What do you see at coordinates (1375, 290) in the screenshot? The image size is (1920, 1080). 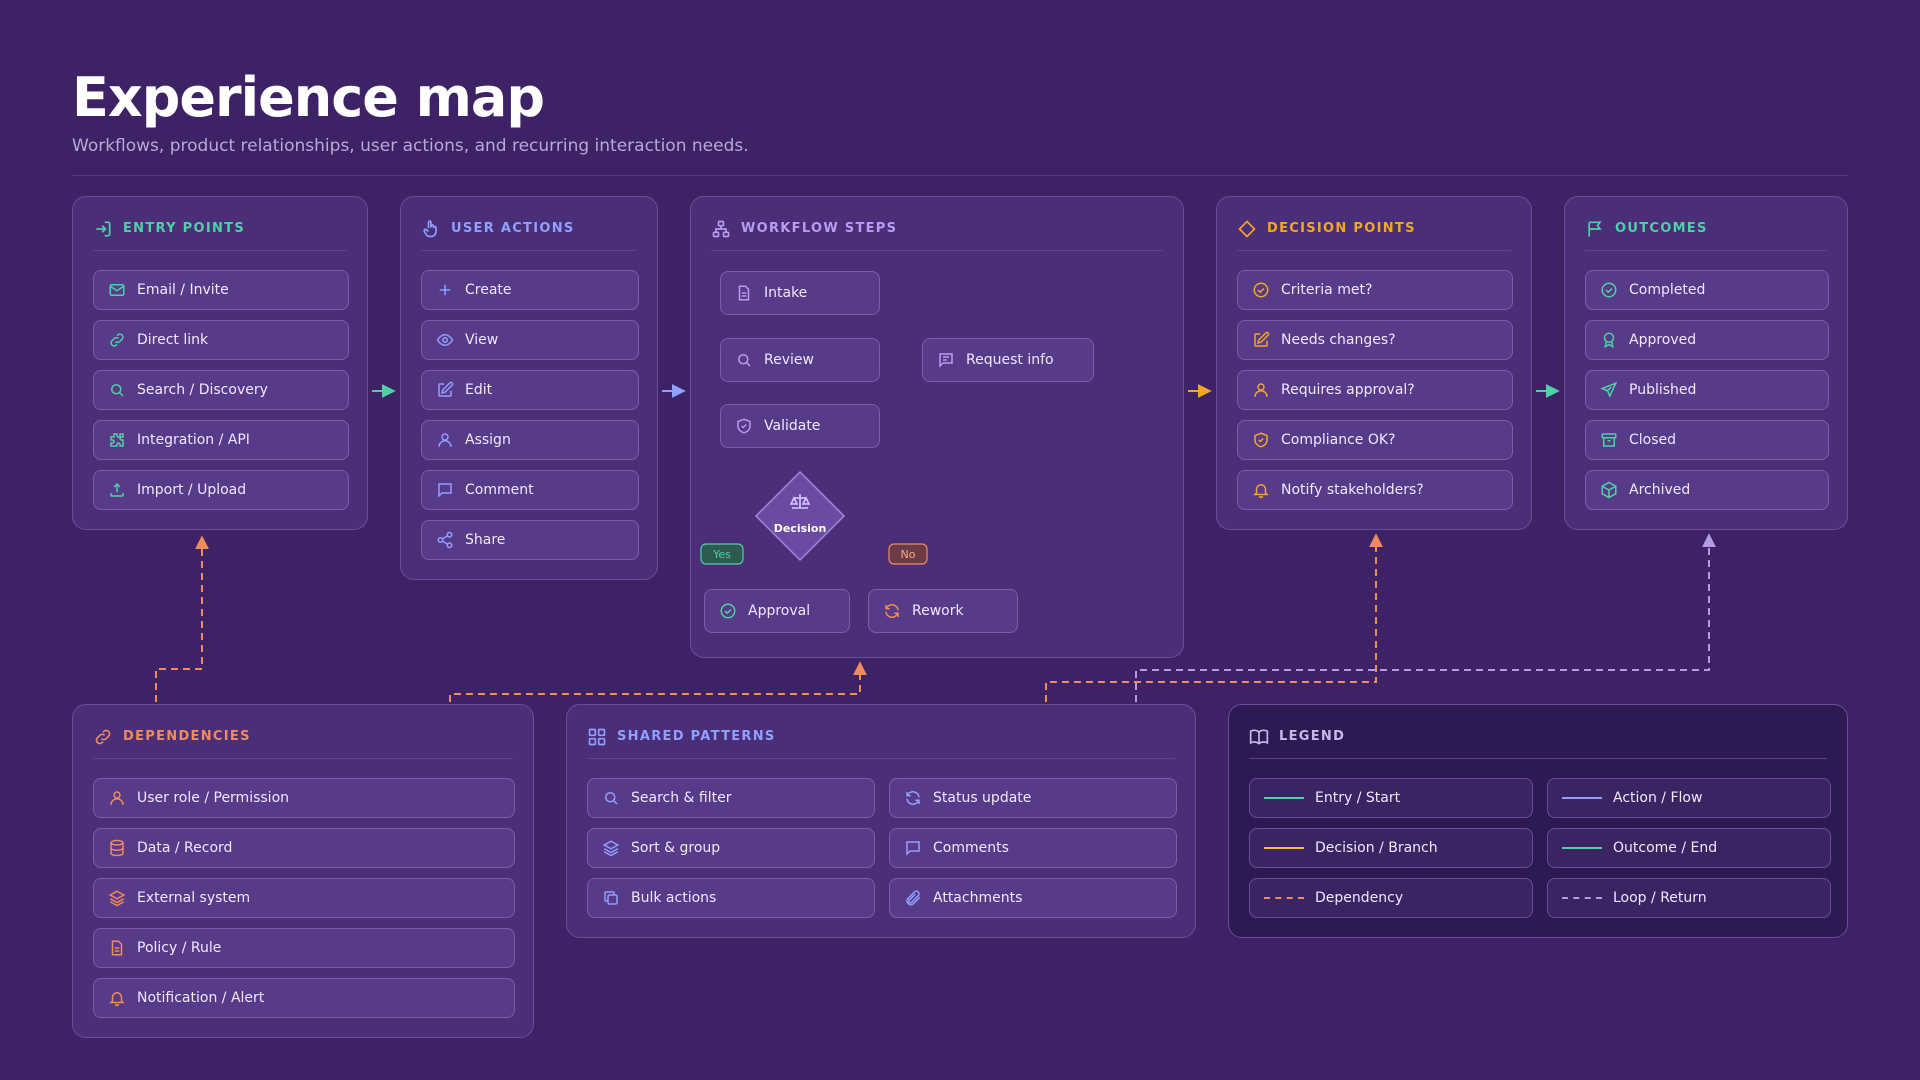 I see `decision-item-criteria-met: Criteria met?` at bounding box center [1375, 290].